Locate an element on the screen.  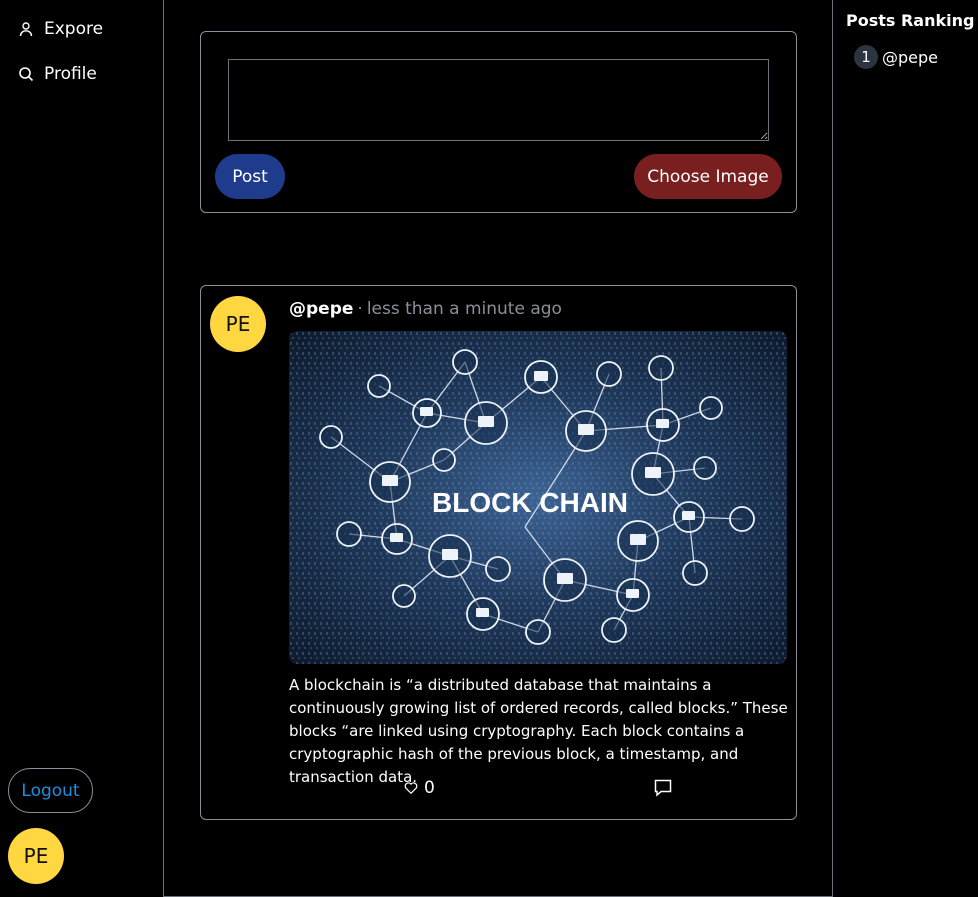
user-icon is located at coordinates (26, 29).